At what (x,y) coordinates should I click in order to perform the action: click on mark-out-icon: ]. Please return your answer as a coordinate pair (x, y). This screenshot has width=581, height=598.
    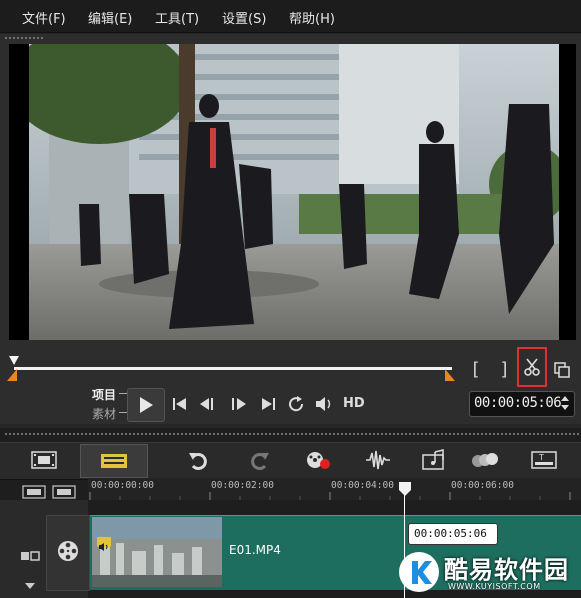
    Looking at the image, I should click on (504, 369).